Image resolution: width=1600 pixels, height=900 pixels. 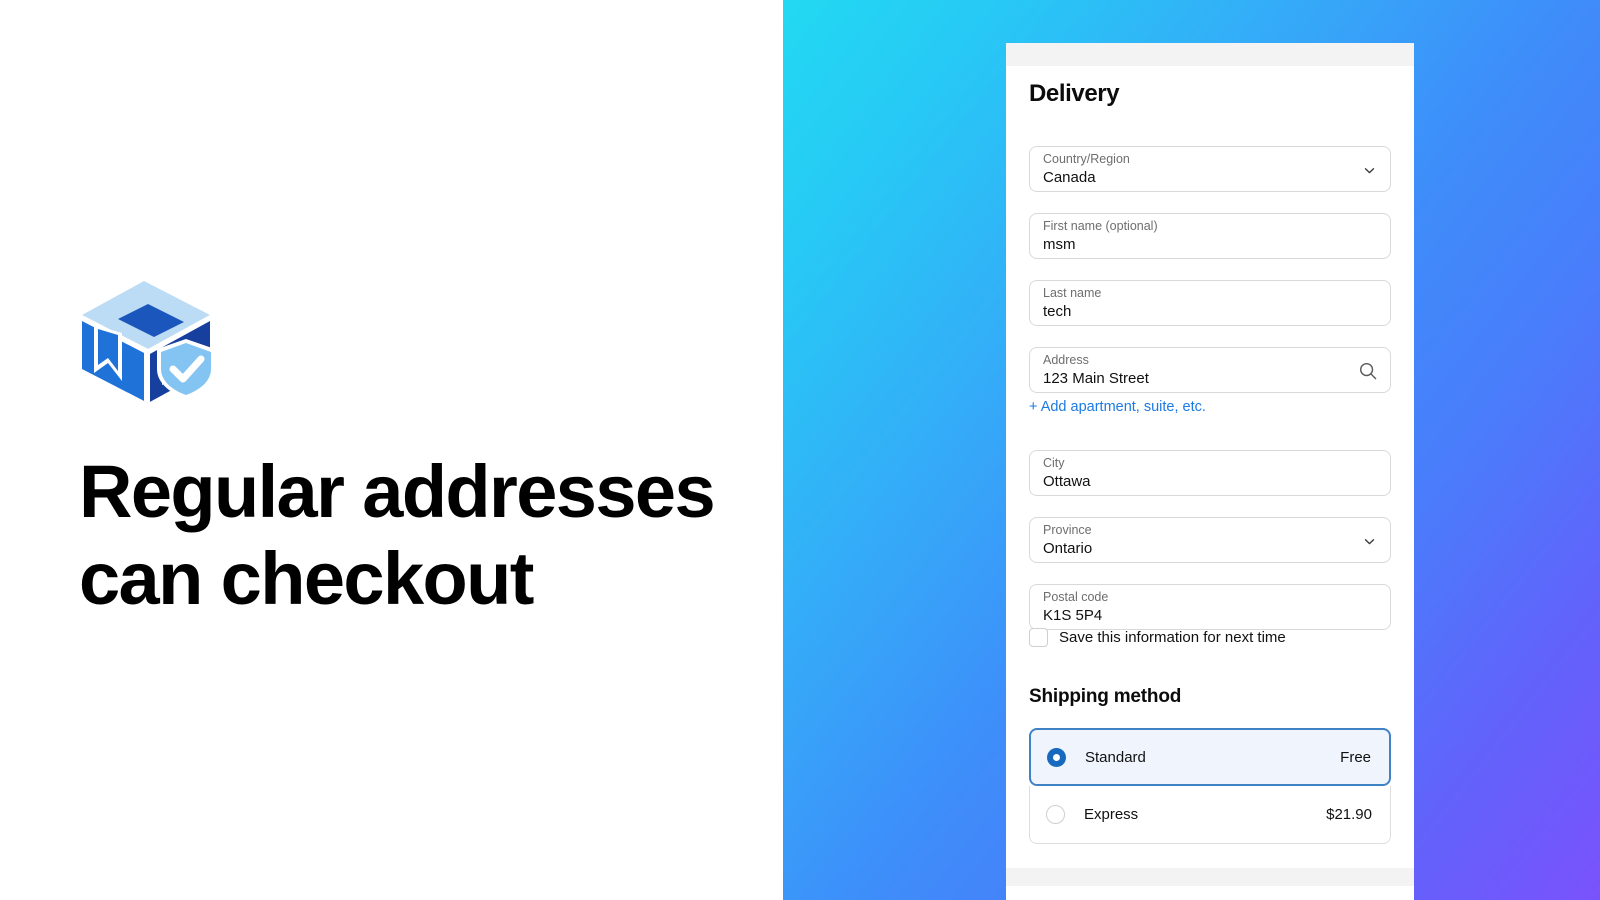 What do you see at coordinates (1368, 371) in the screenshot?
I see `search-icon` at bounding box center [1368, 371].